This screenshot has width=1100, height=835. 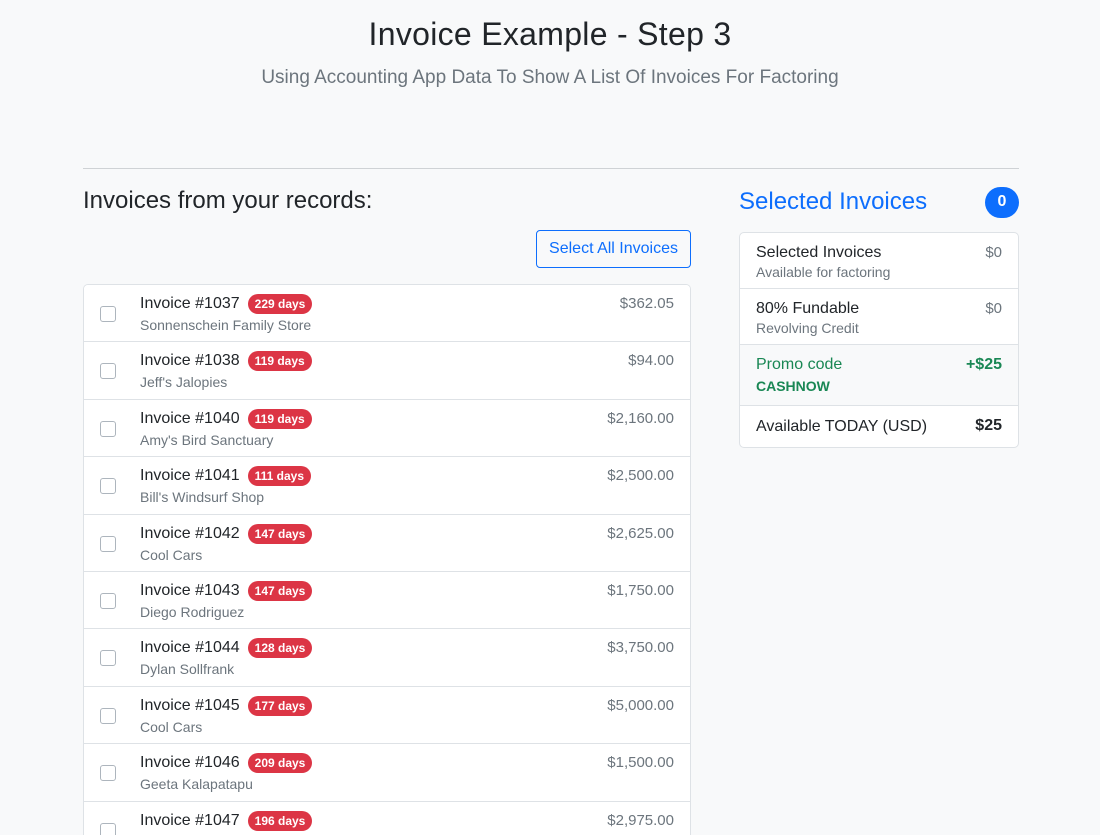 I want to click on invoice-title-line: Invoice #1045 177 days, so click(x=226, y=705).